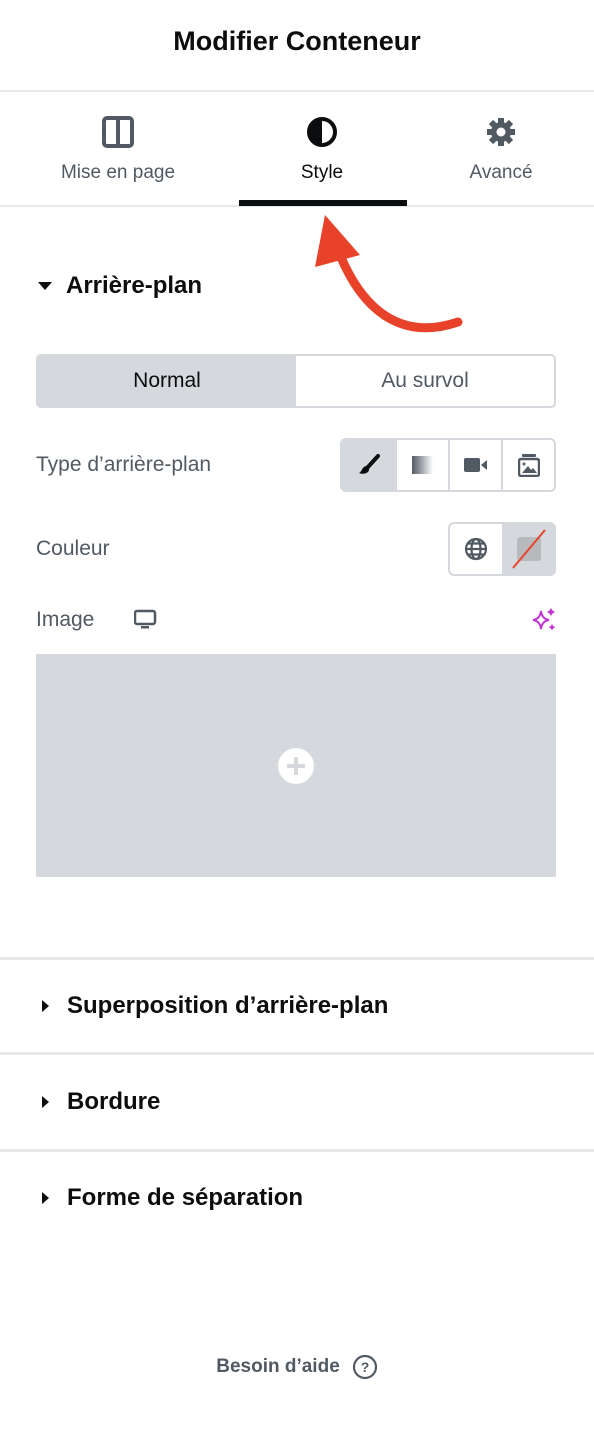 This screenshot has width=594, height=1454. I want to click on section-title: Forme de séparation, so click(185, 1197).